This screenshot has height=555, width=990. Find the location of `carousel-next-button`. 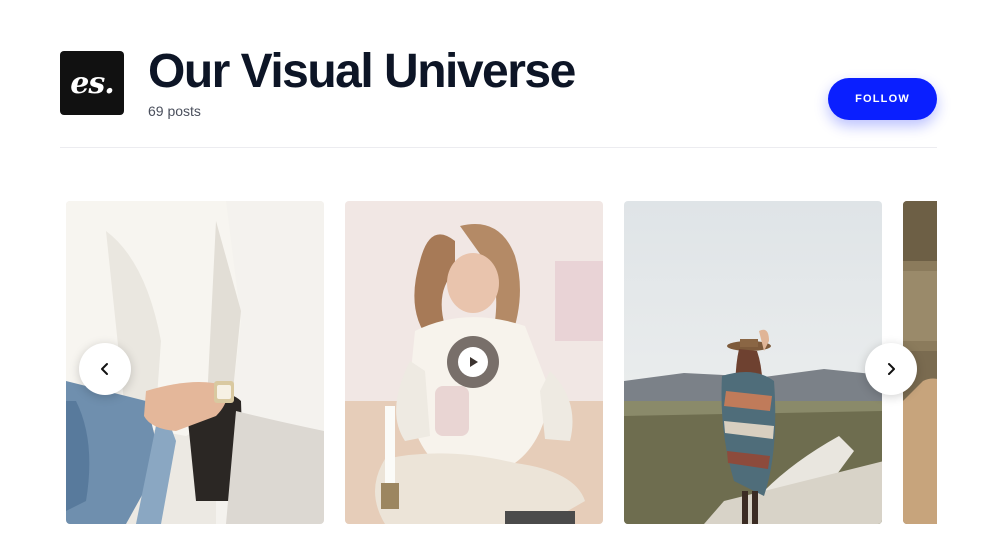

carousel-next-button is located at coordinates (891, 369).